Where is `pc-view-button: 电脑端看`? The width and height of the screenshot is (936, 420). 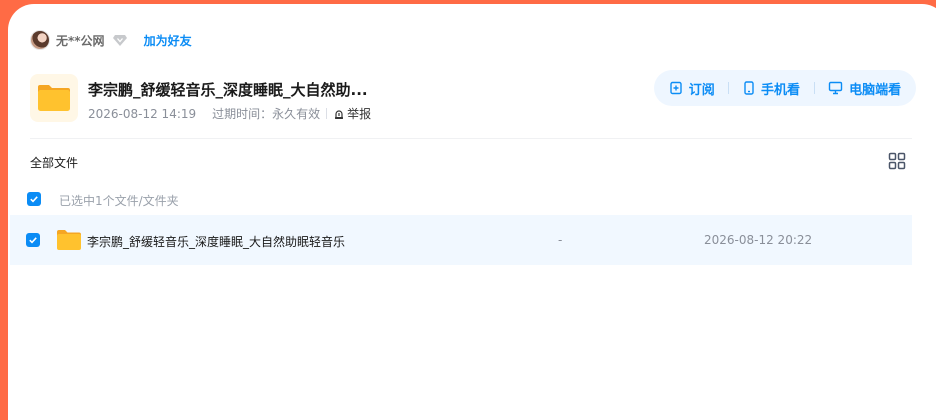 pc-view-button: 电脑端看 is located at coordinates (864, 88).